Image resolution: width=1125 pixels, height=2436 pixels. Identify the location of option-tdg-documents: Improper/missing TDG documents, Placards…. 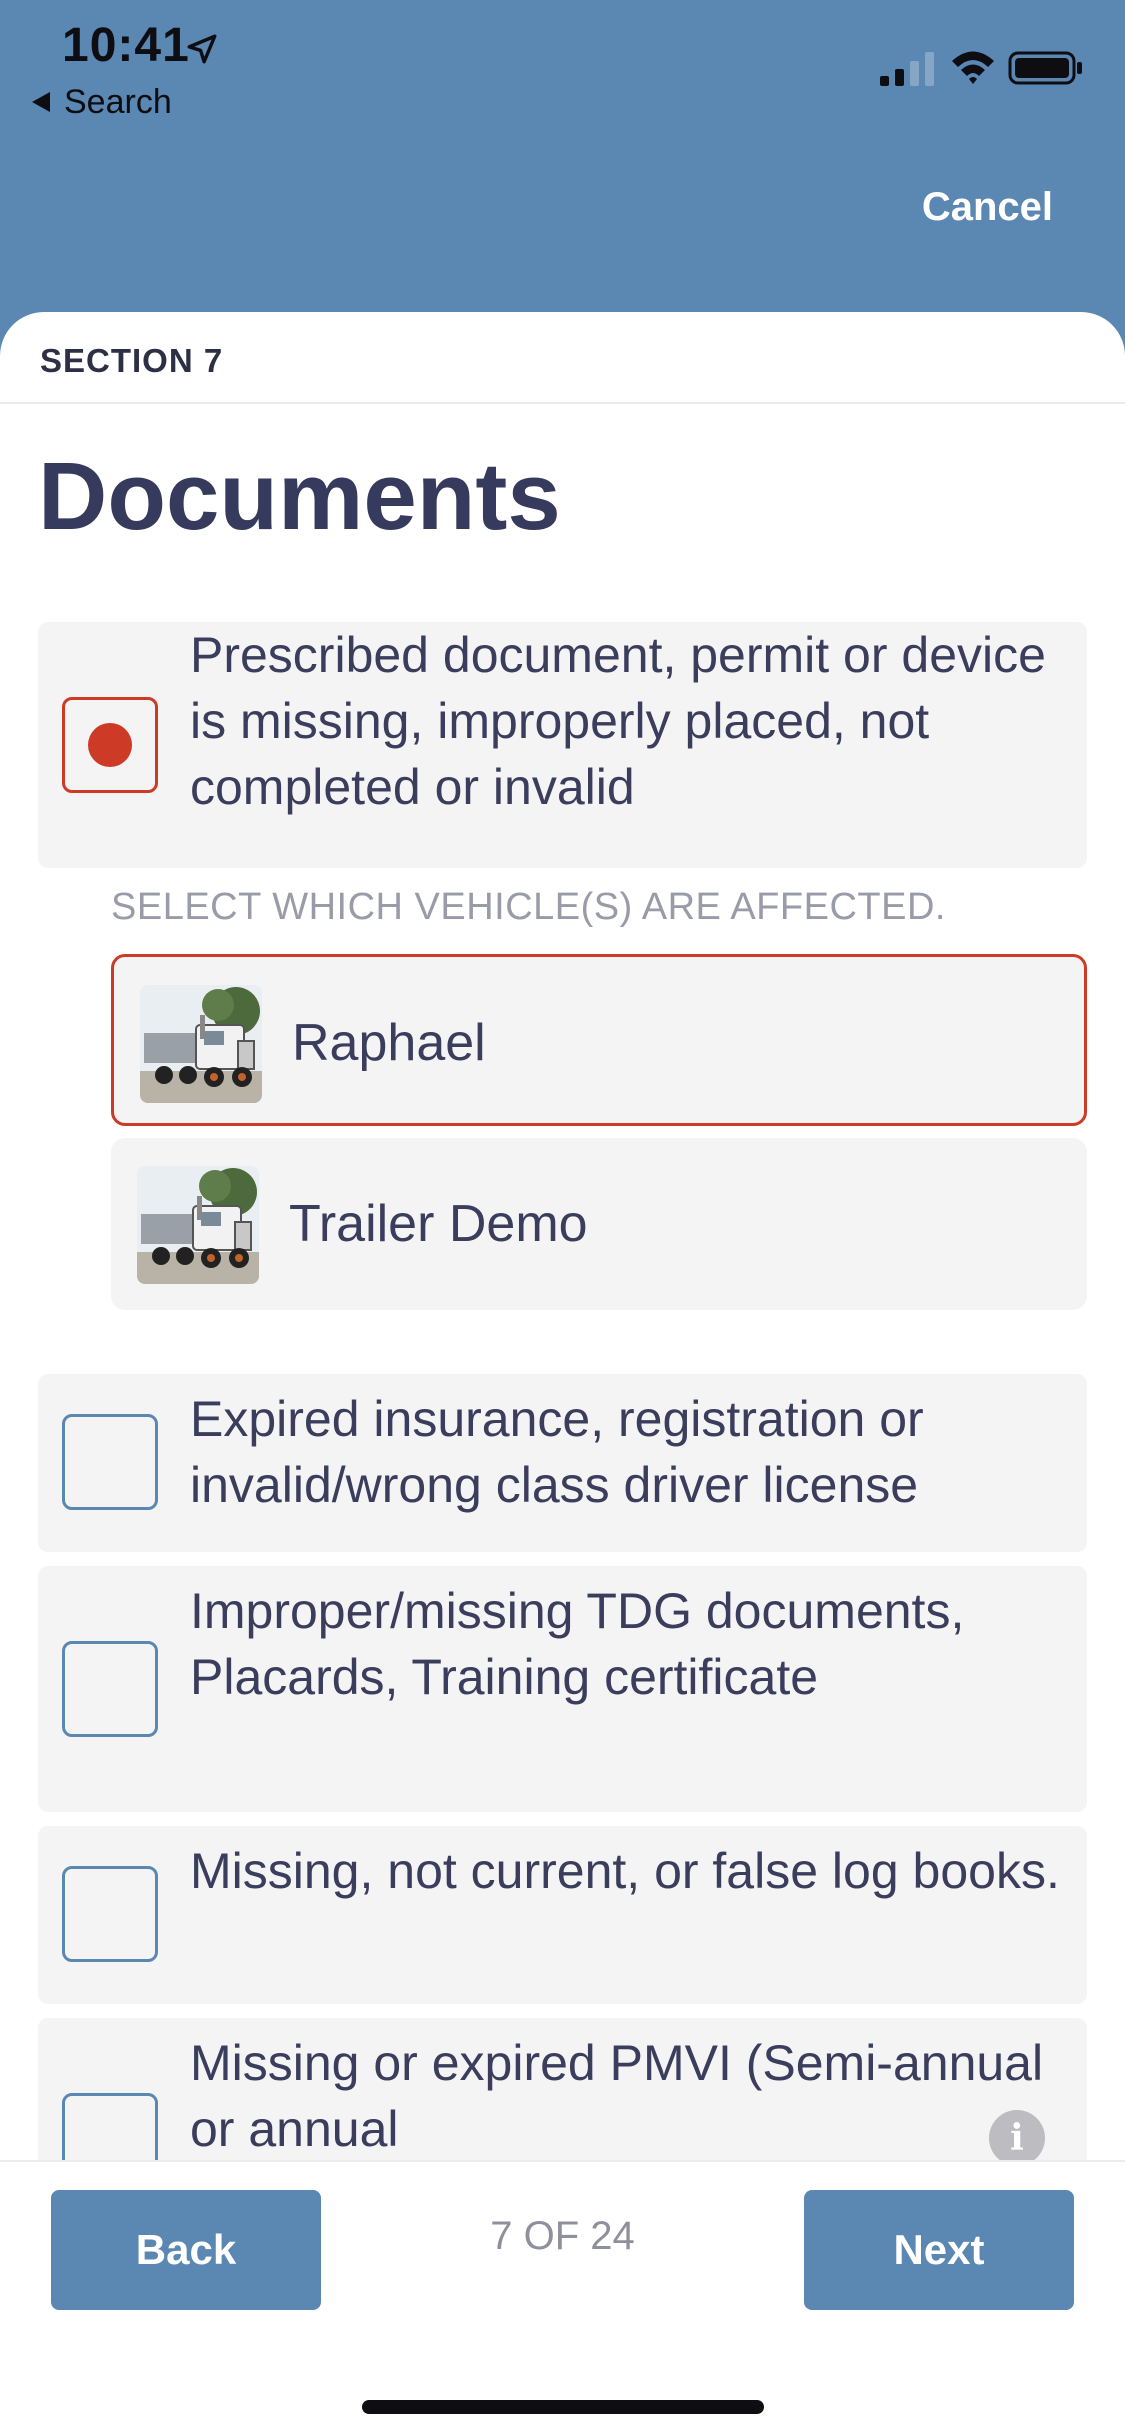
(562, 1689).